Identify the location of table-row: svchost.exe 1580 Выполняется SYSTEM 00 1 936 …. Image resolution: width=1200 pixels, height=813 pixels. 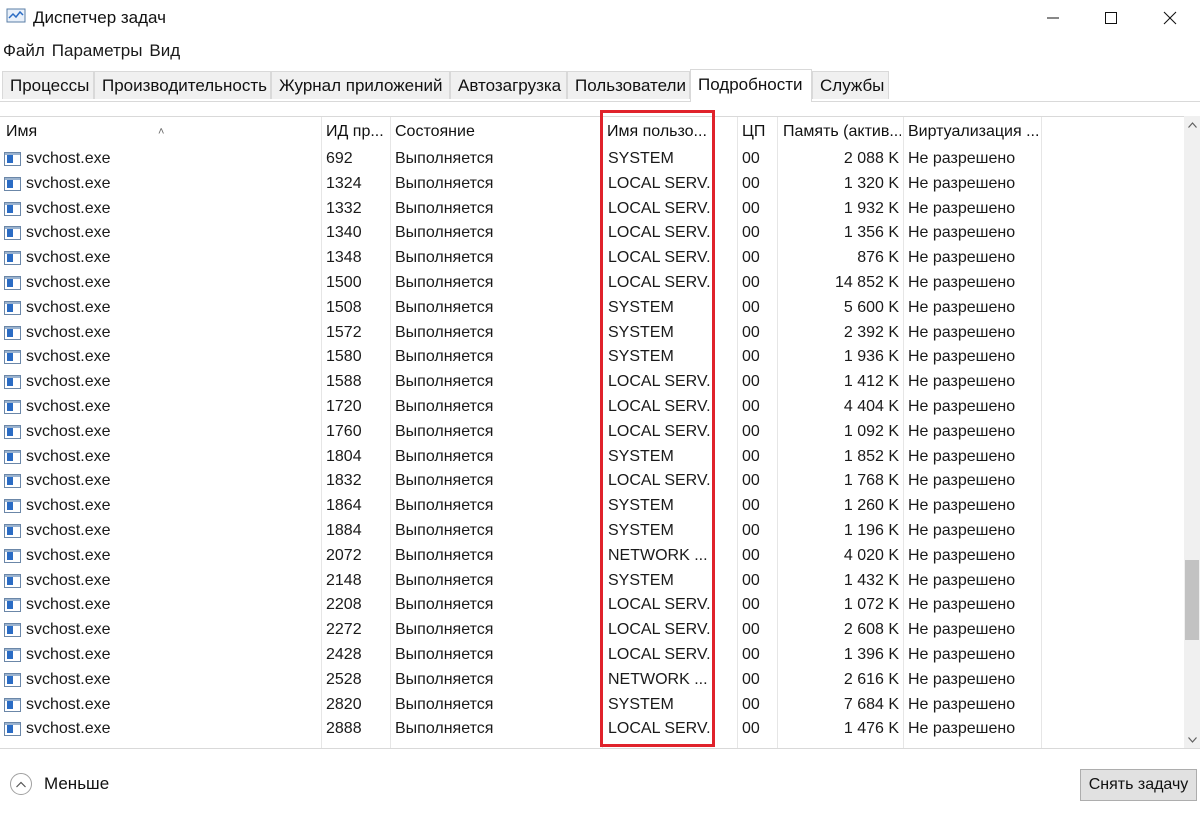
(592, 357).